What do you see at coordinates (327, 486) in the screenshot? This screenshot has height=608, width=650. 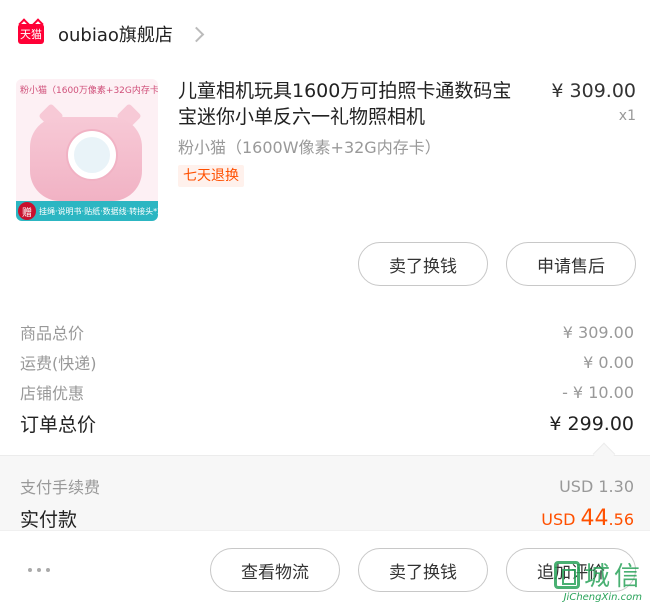 I see `fee-row: 支付手续费 USD 1.30` at bounding box center [327, 486].